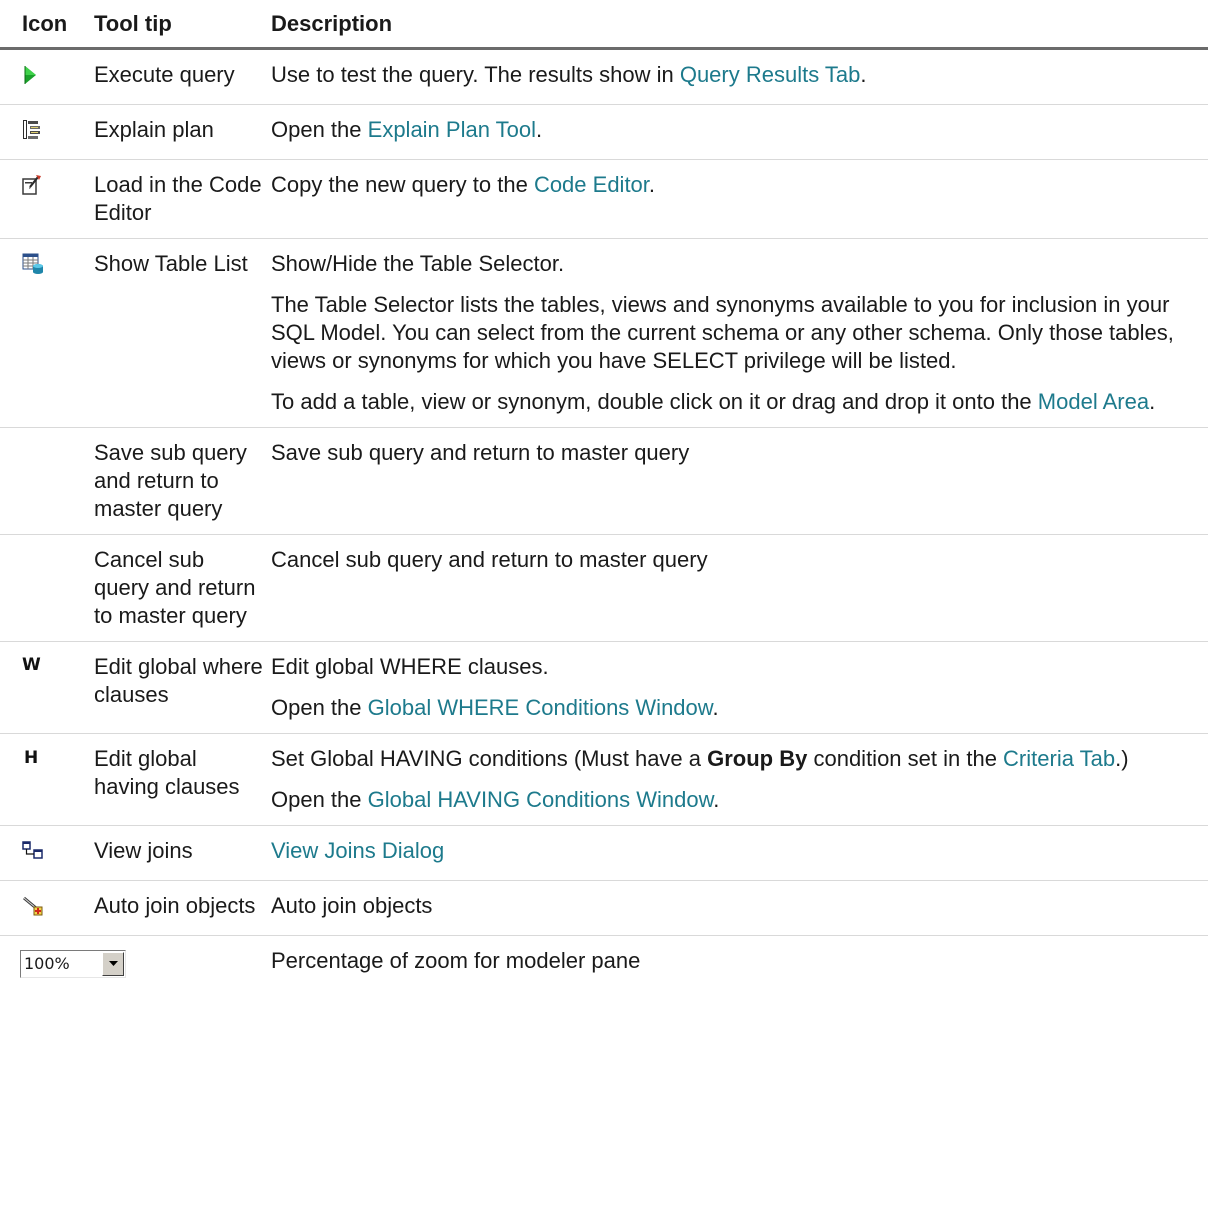 The width and height of the screenshot is (1208, 1206). What do you see at coordinates (591, 184) in the screenshot?
I see `code-editor-link: Code Editor` at bounding box center [591, 184].